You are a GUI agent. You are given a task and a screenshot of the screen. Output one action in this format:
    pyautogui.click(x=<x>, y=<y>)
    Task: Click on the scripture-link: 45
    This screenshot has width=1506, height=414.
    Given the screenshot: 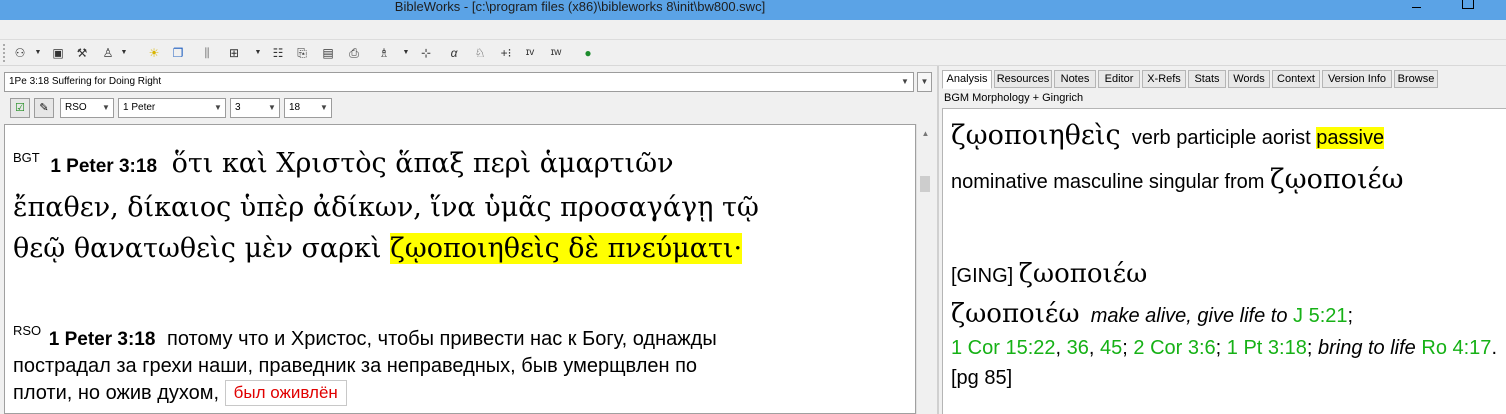 What is the action you would take?
    pyautogui.click(x=1111, y=348)
    